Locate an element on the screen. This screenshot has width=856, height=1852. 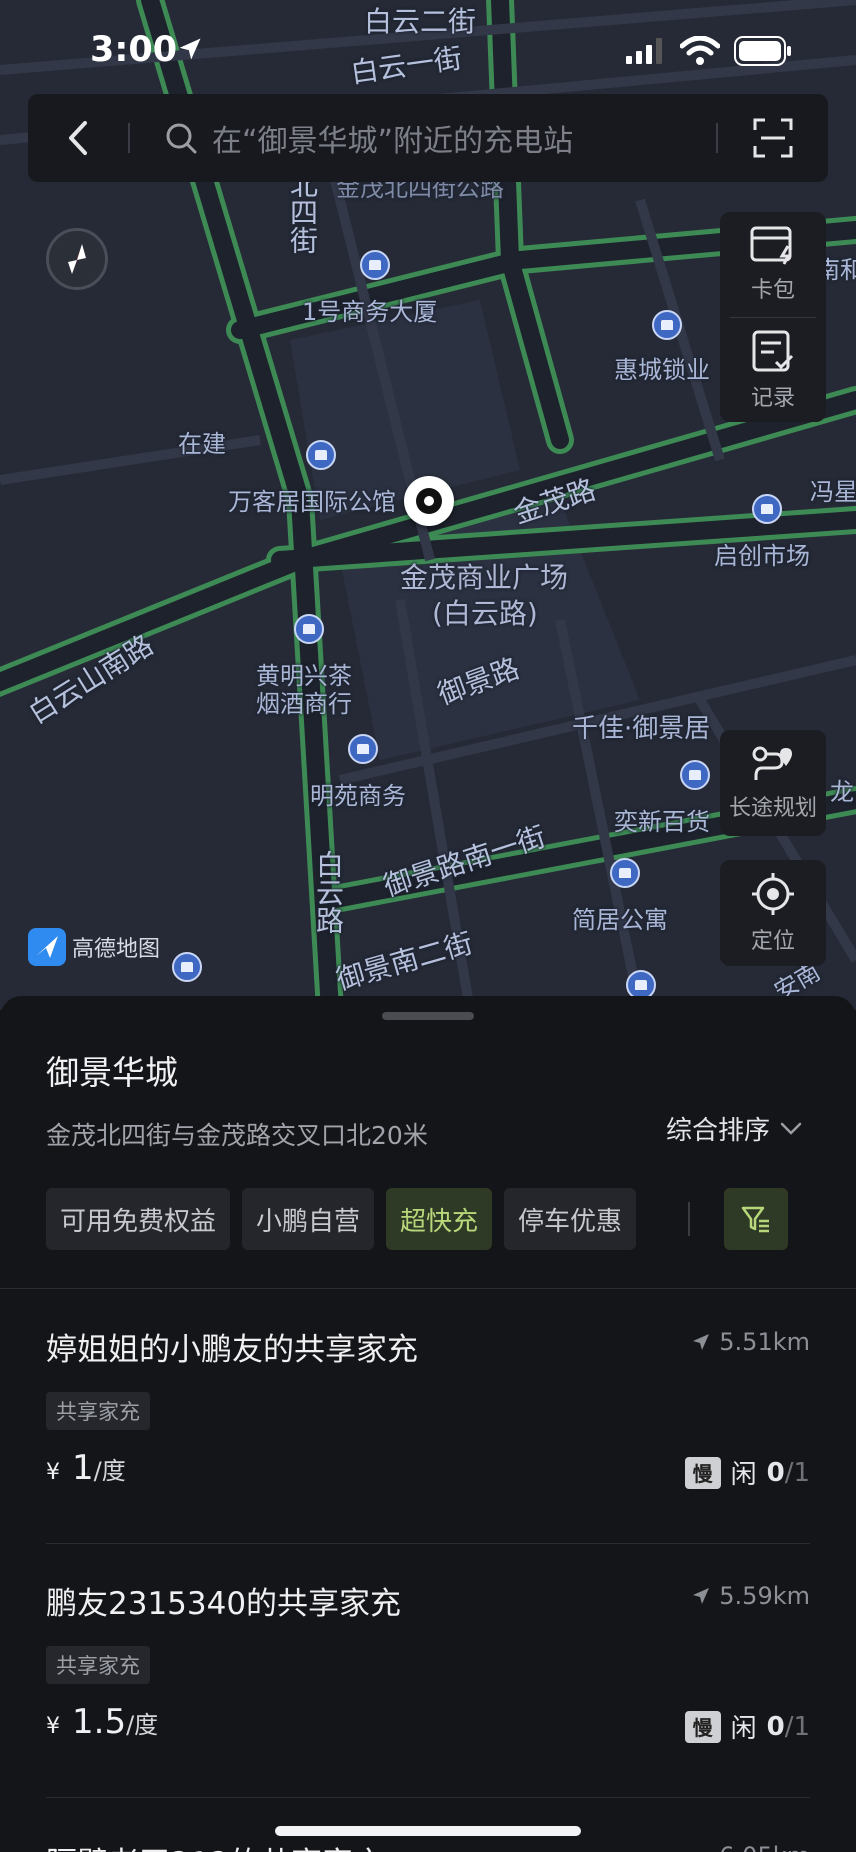
wifi-icon is located at coordinates (700, 50).